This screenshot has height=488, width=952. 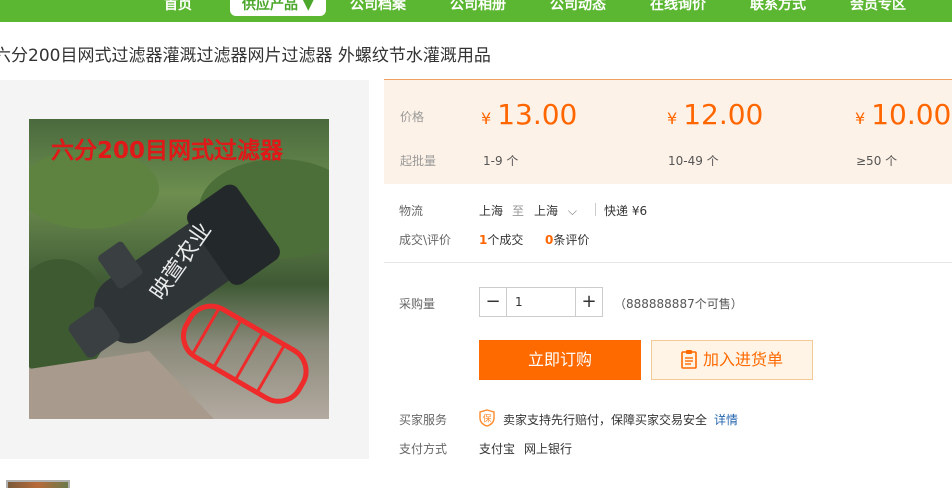 What do you see at coordinates (417, 304) in the screenshot?
I see `quantity-label: 采购量` at bounding box center [417, 304].